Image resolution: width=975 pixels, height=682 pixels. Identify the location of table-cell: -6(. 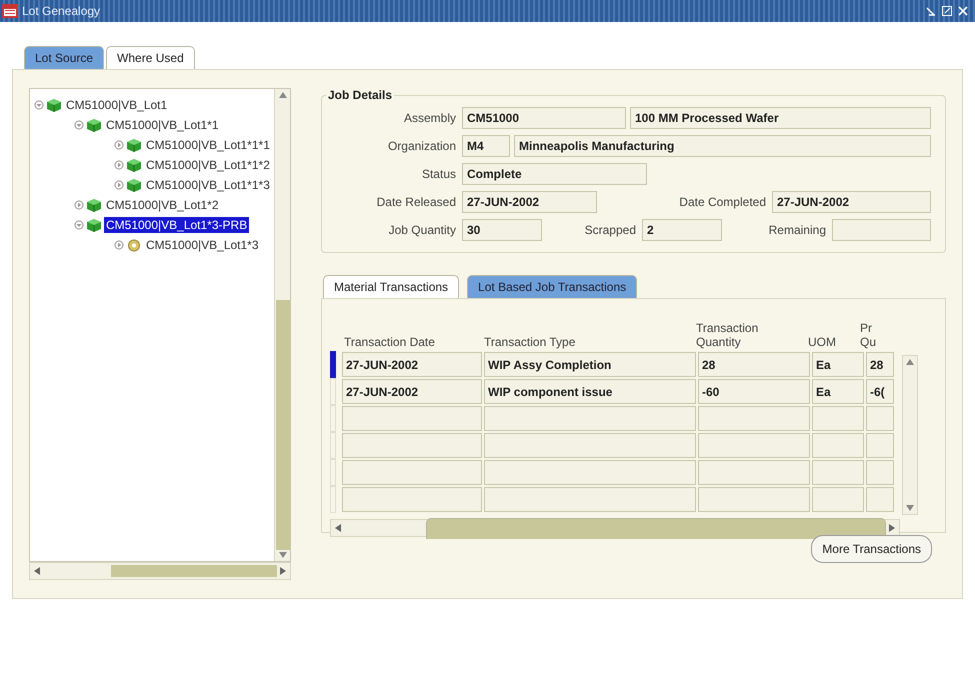
(880, 391).